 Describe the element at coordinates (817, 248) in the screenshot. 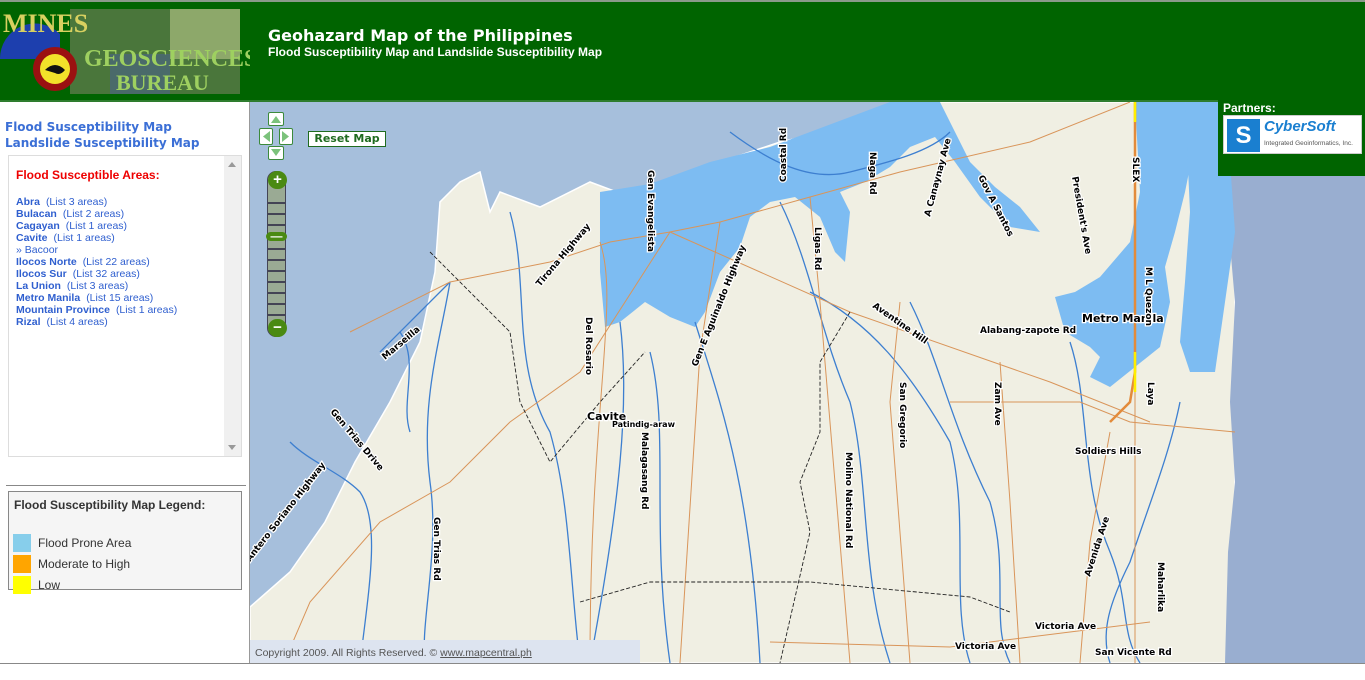

I see `road-label: Ligas Rd` at that location.